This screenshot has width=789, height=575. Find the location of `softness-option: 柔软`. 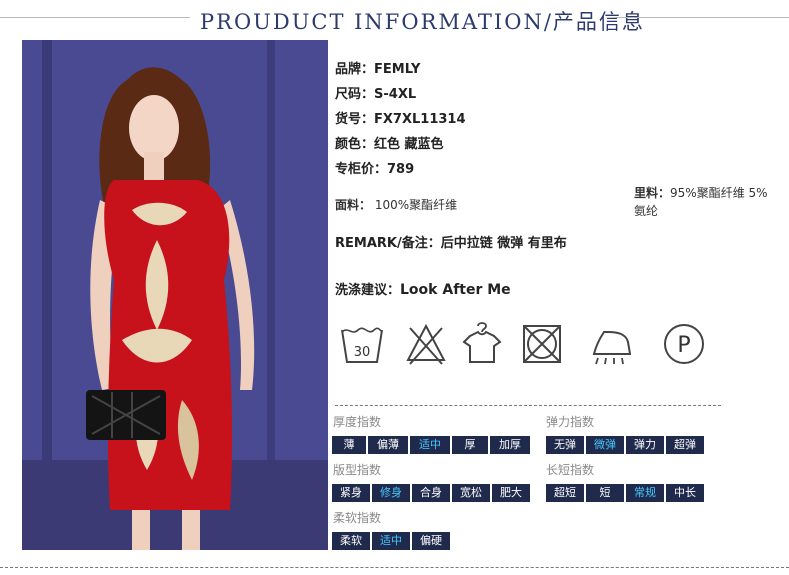

softness-option: 柔软 is located at coordinates (351, 541).